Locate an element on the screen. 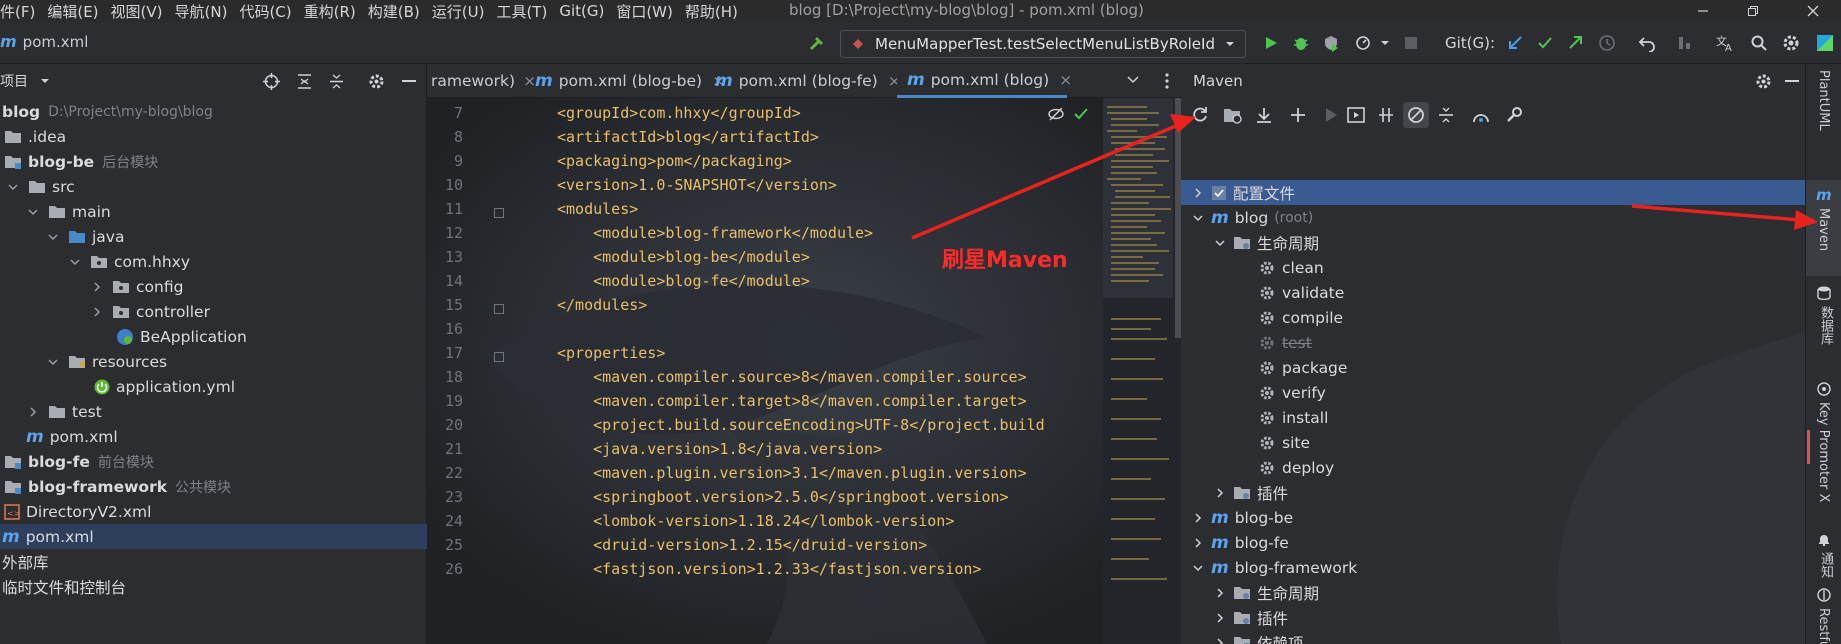 The width and height of the screenshot is (1841, 644). generate-sources-icon is located at coordinates (1233, 115).